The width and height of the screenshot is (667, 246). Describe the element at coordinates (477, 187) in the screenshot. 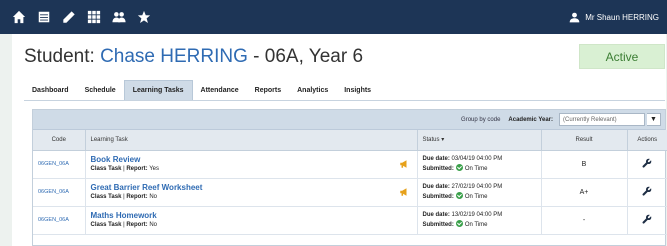

I see `due-date: 27/02/19 04:00 PM` at that location.